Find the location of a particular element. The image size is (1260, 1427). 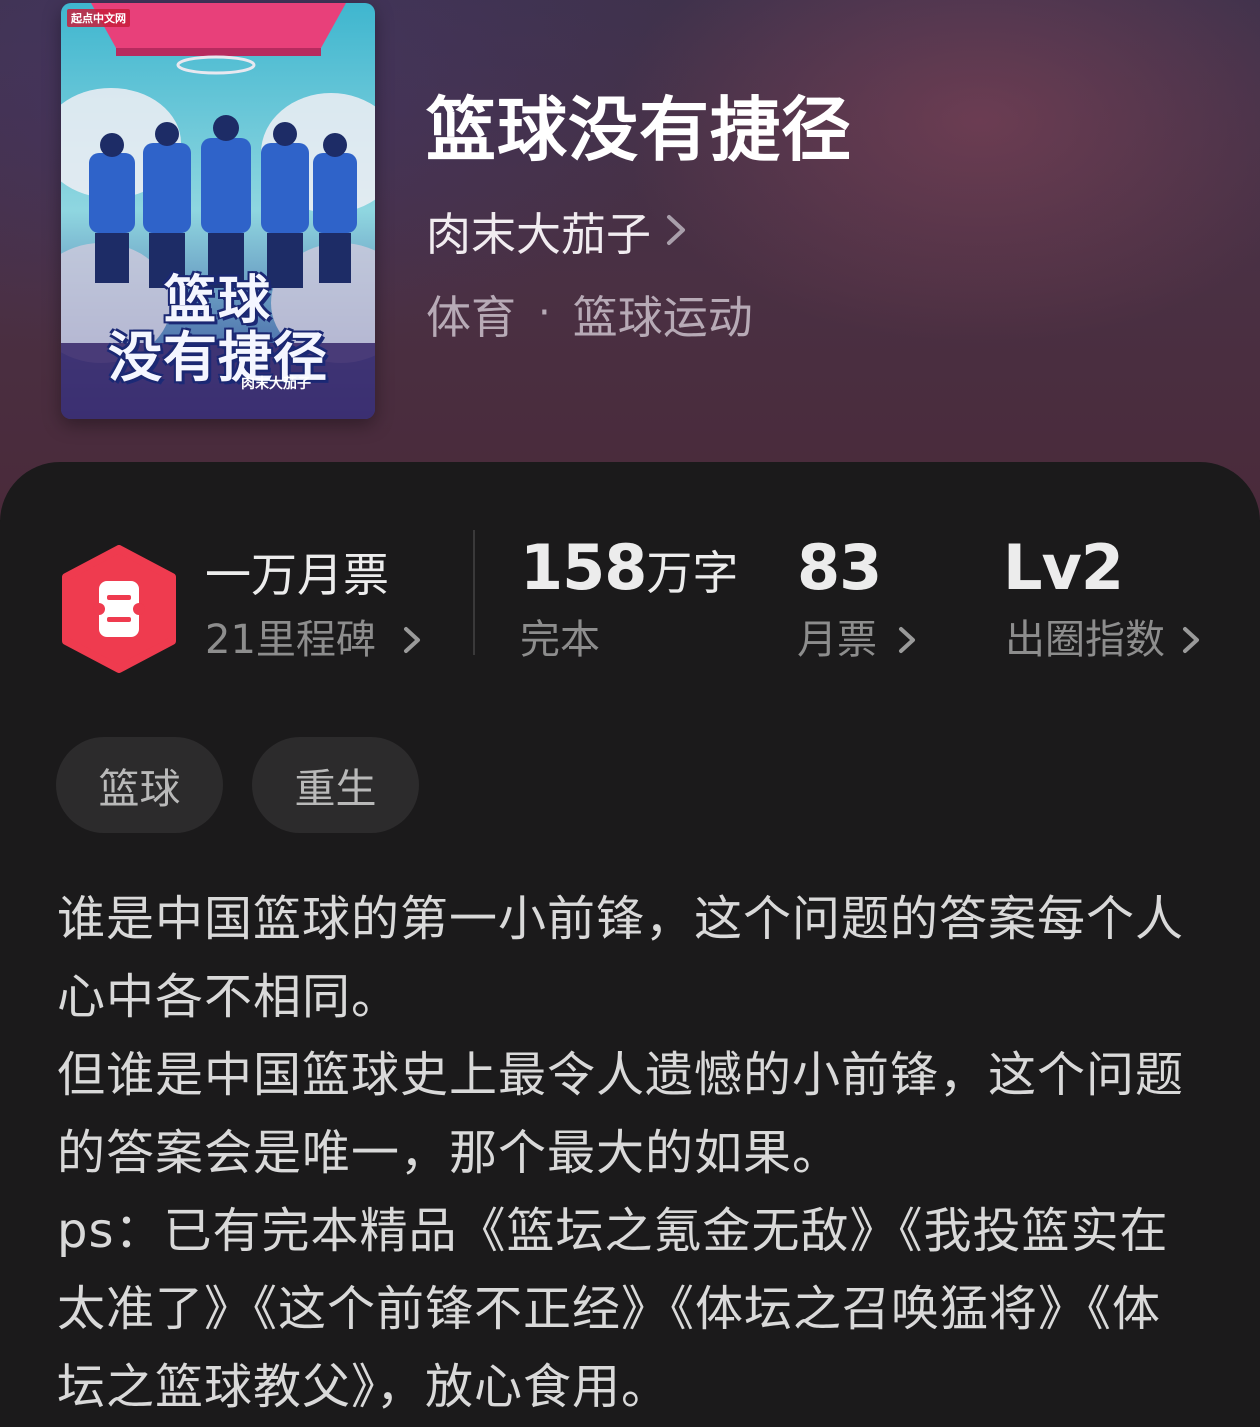

monthly-tickets-link: 月票 is located at coordinates (857, 640).